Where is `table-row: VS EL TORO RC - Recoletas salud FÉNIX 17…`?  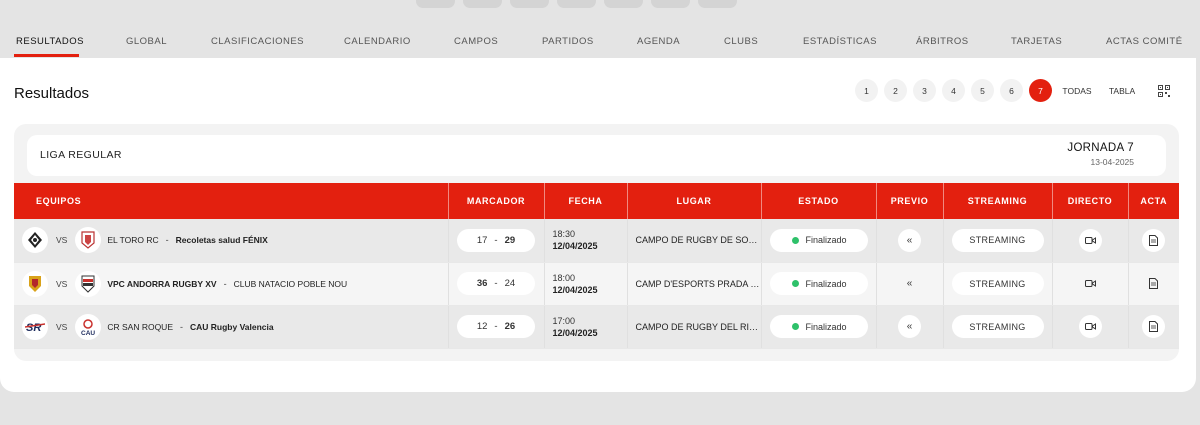
table-row: VS EL TORO RC - Recoletas salud FÉNIX 17… is located at coordinates (596, 241).